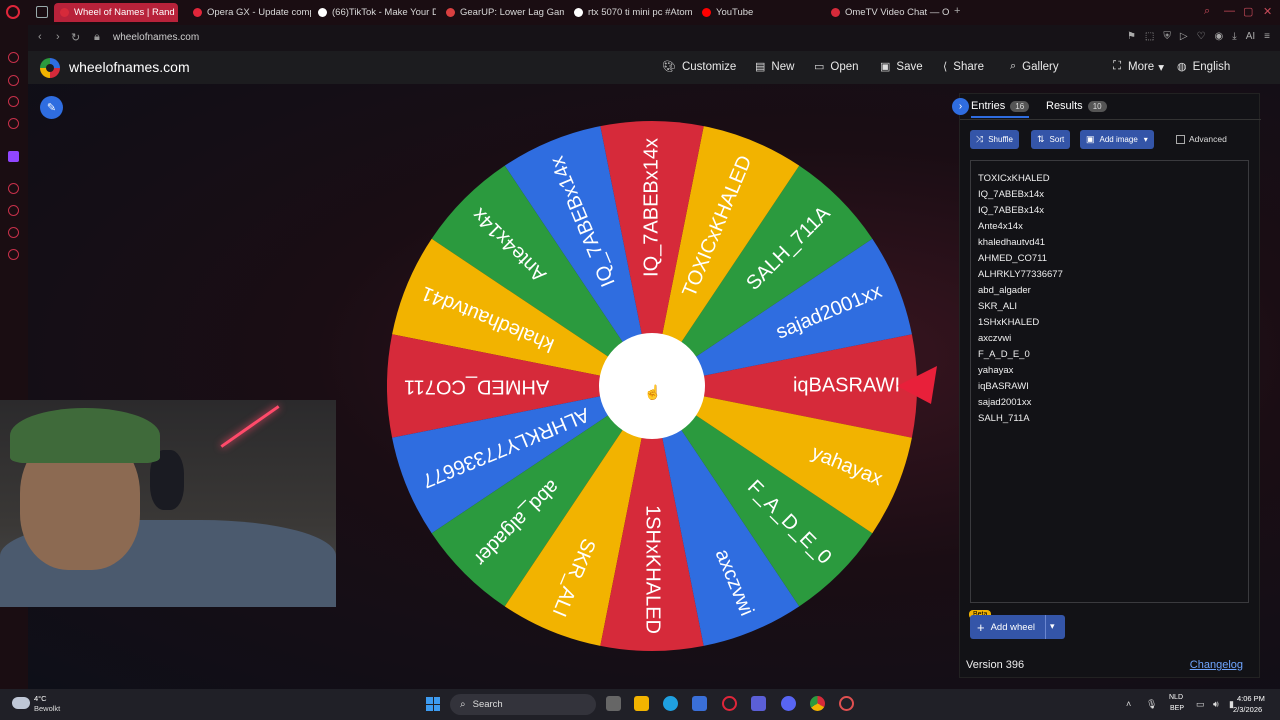  Describe the element at coordinates (51, 107) in the screenshot. I see `edit-title-button: ✎` at that location.